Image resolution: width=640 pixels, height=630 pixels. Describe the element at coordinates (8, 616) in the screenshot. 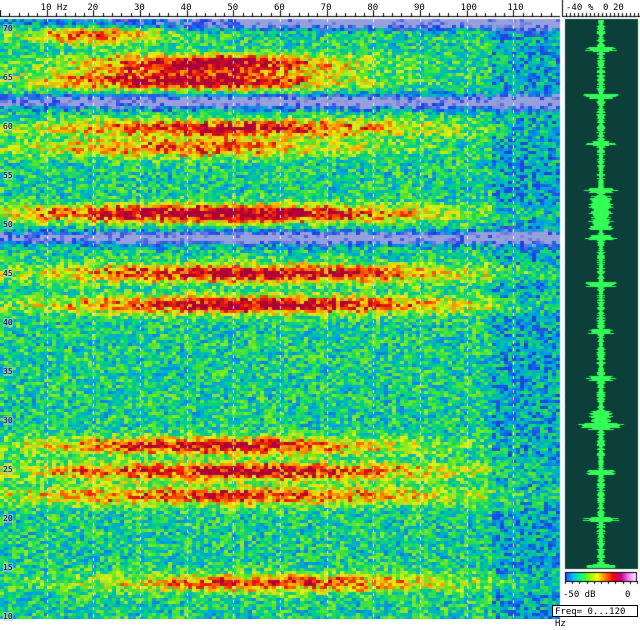

I see `y-tick-label: 10` at that location.